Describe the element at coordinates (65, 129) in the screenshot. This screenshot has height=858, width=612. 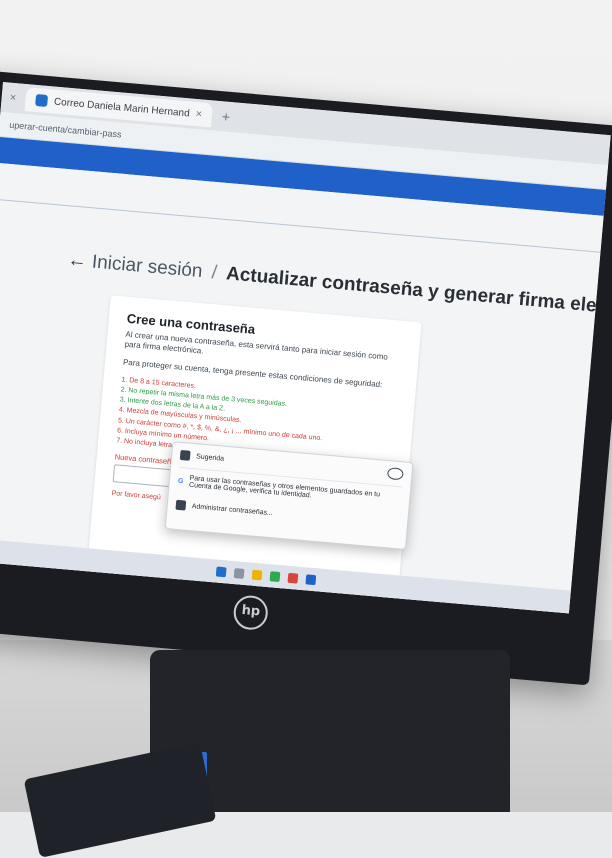
I see `url-text: uperar-cuenta/cambiar-pass` at that location.